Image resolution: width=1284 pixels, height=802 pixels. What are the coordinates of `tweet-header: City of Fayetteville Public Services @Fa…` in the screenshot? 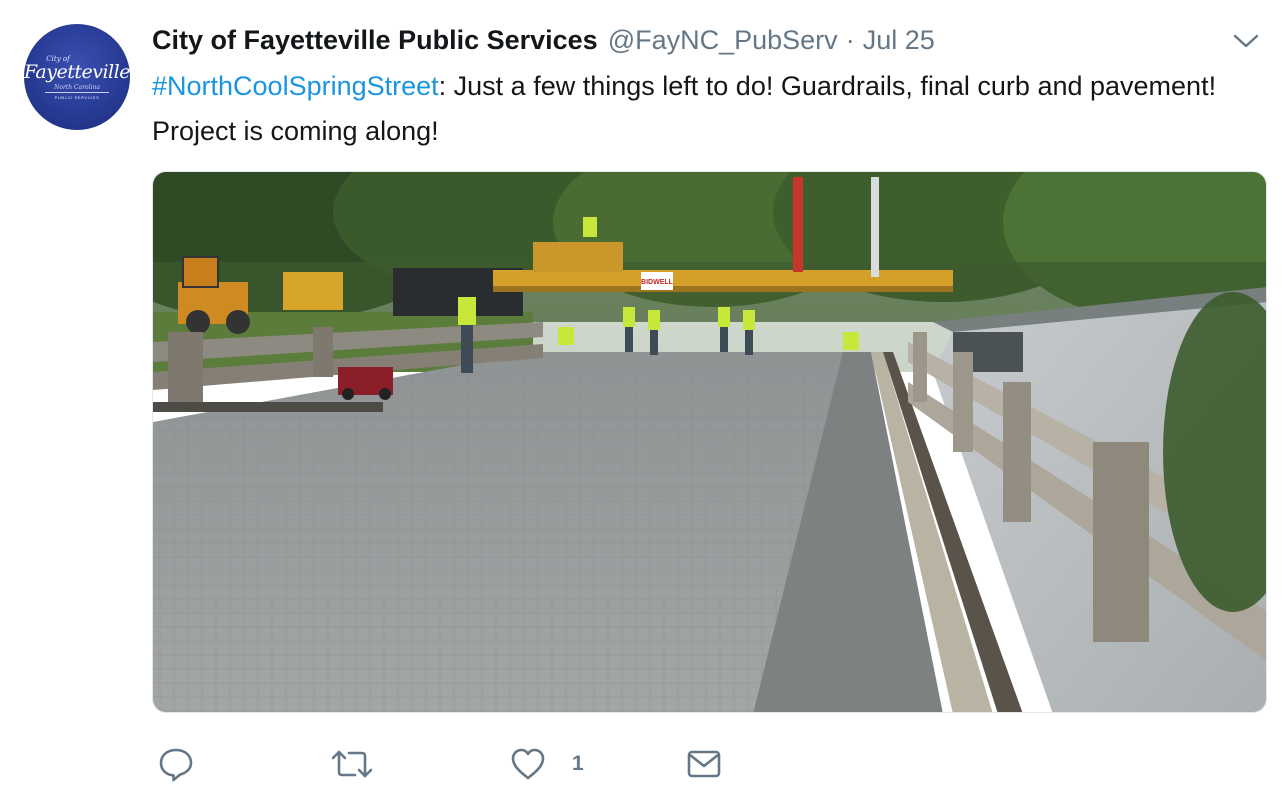 It's located at (543, 40).